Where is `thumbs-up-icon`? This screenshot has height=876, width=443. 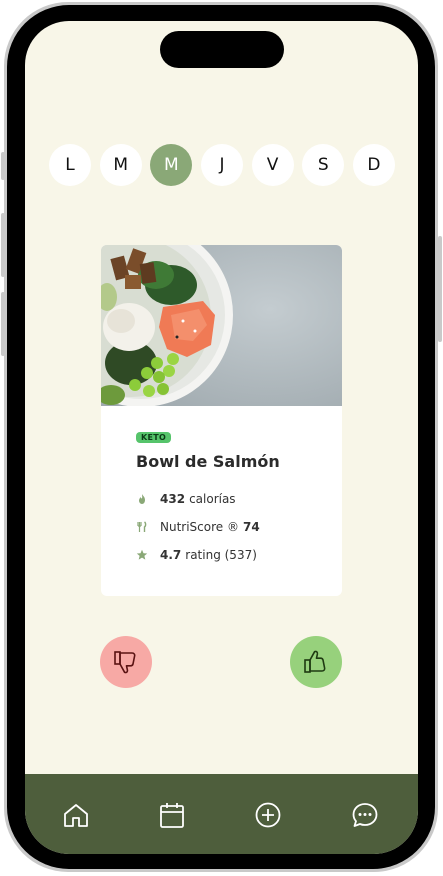
thumbs-up-icon is located at coordinates (315, 661).